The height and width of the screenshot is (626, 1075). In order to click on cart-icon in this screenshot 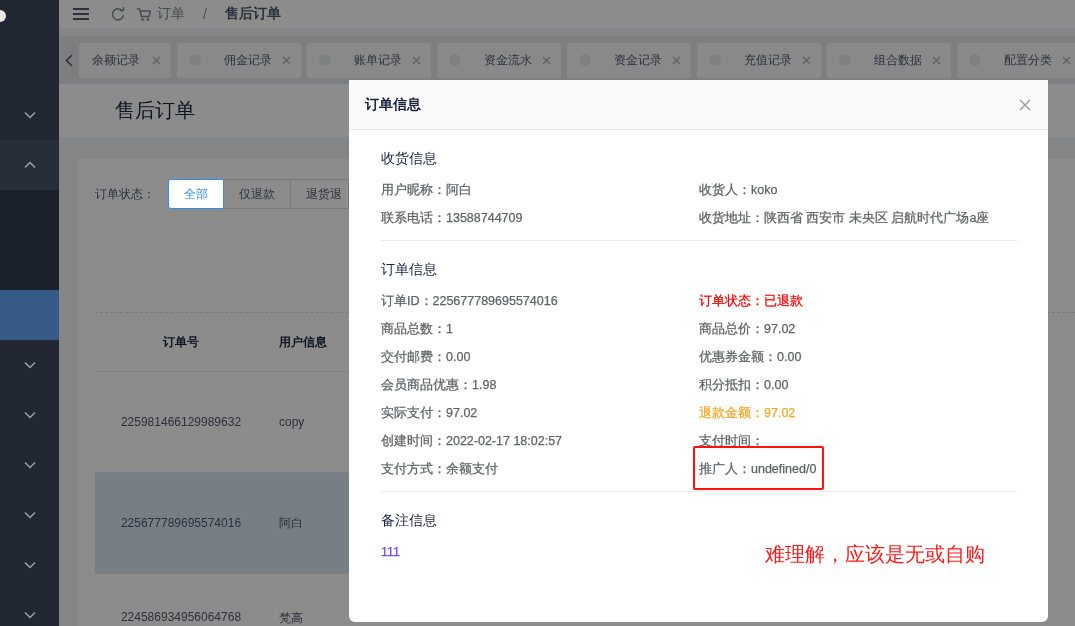, I will do `click(144, 14)`.